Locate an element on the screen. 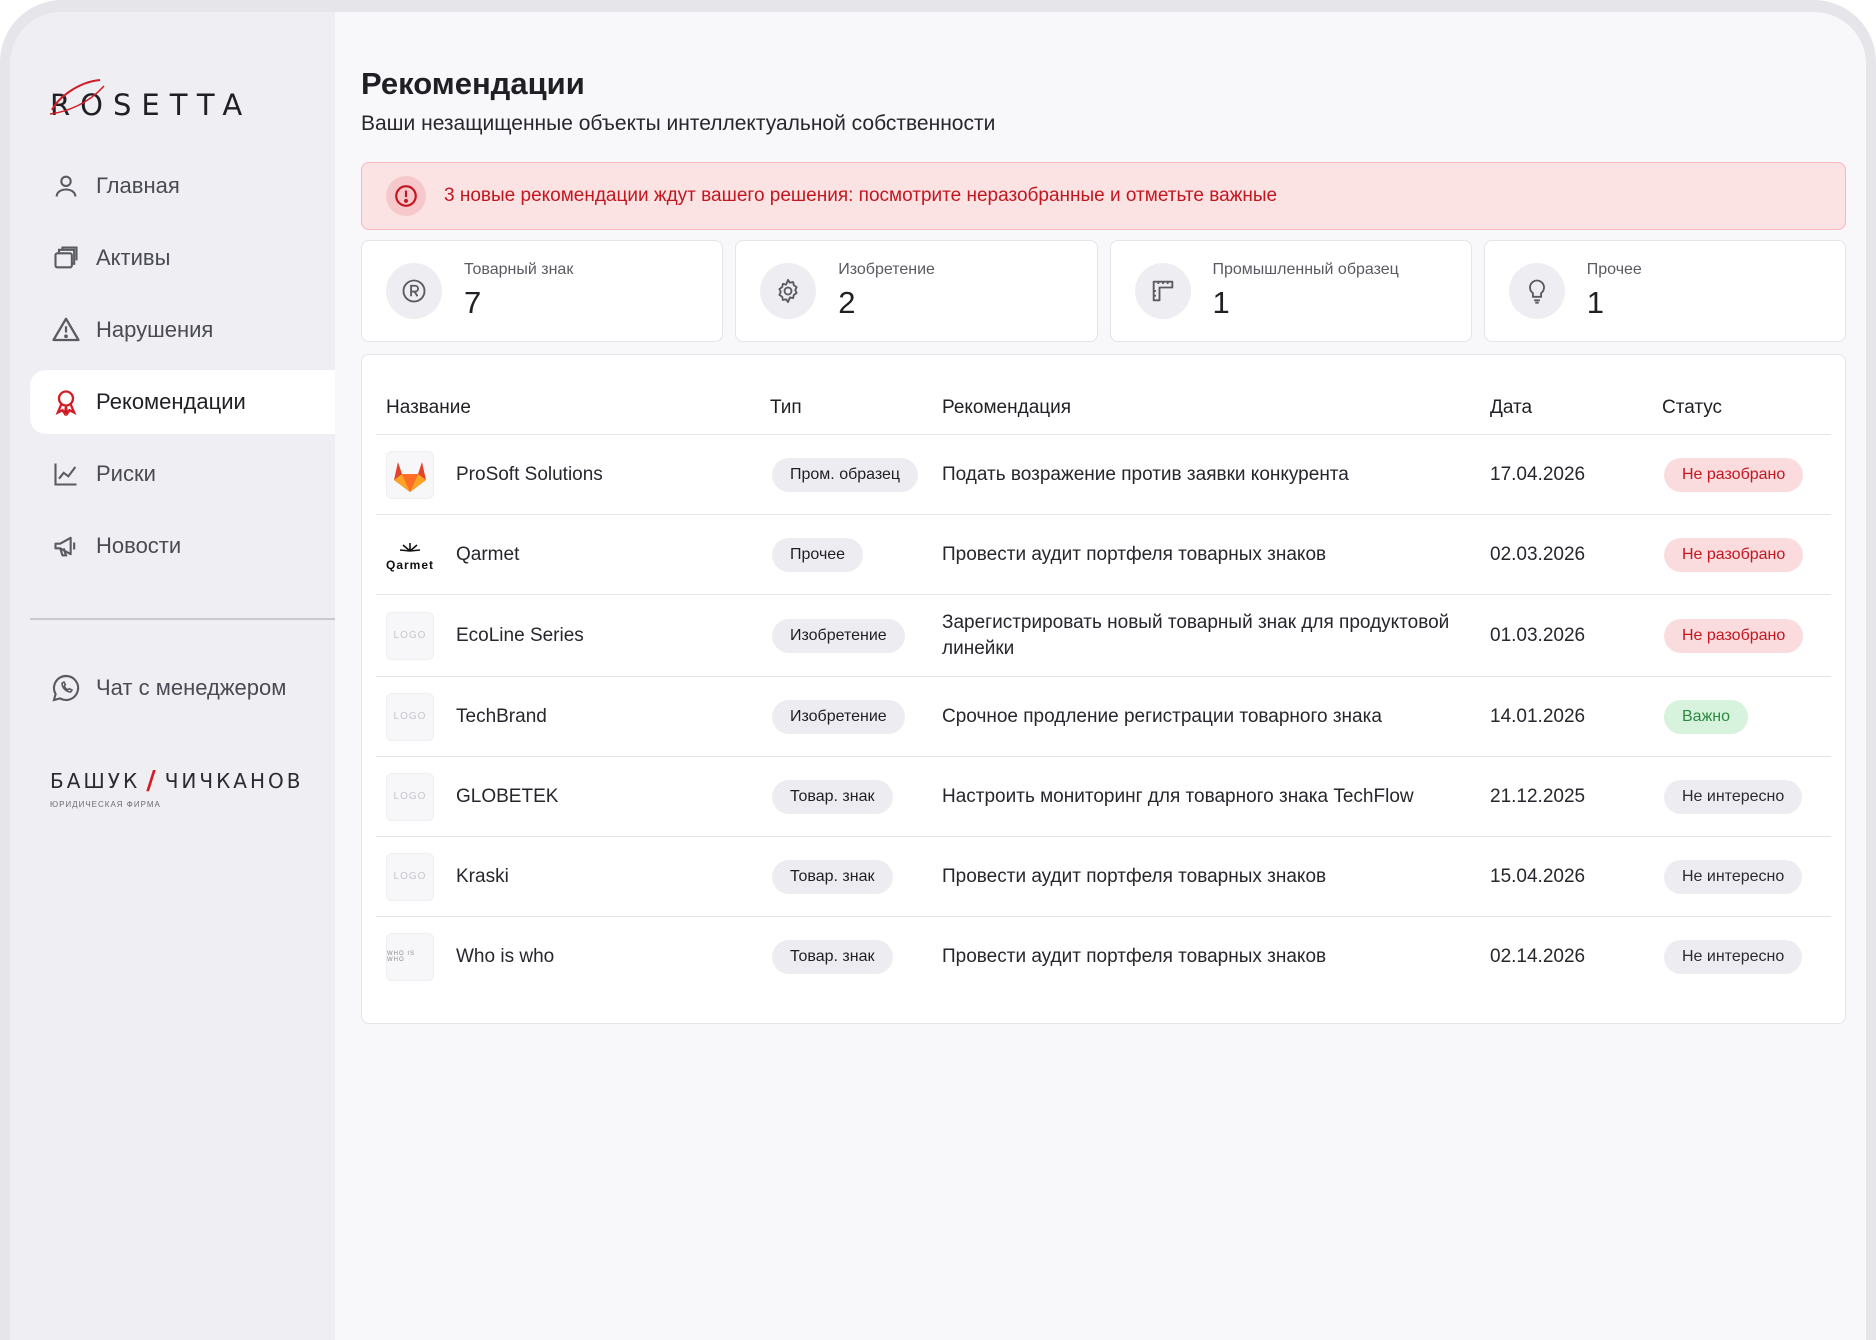 The width and height of the screenshot is (1876, 1340). registered-icon is located at coordinates (414, 291).